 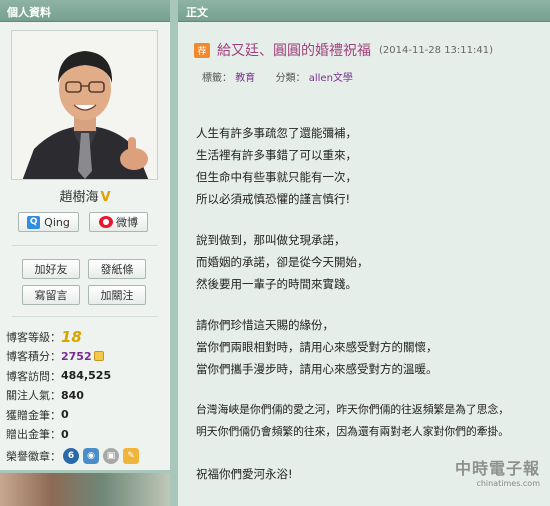 I want to click on followers-value: 840, so click(x=72, y=395).